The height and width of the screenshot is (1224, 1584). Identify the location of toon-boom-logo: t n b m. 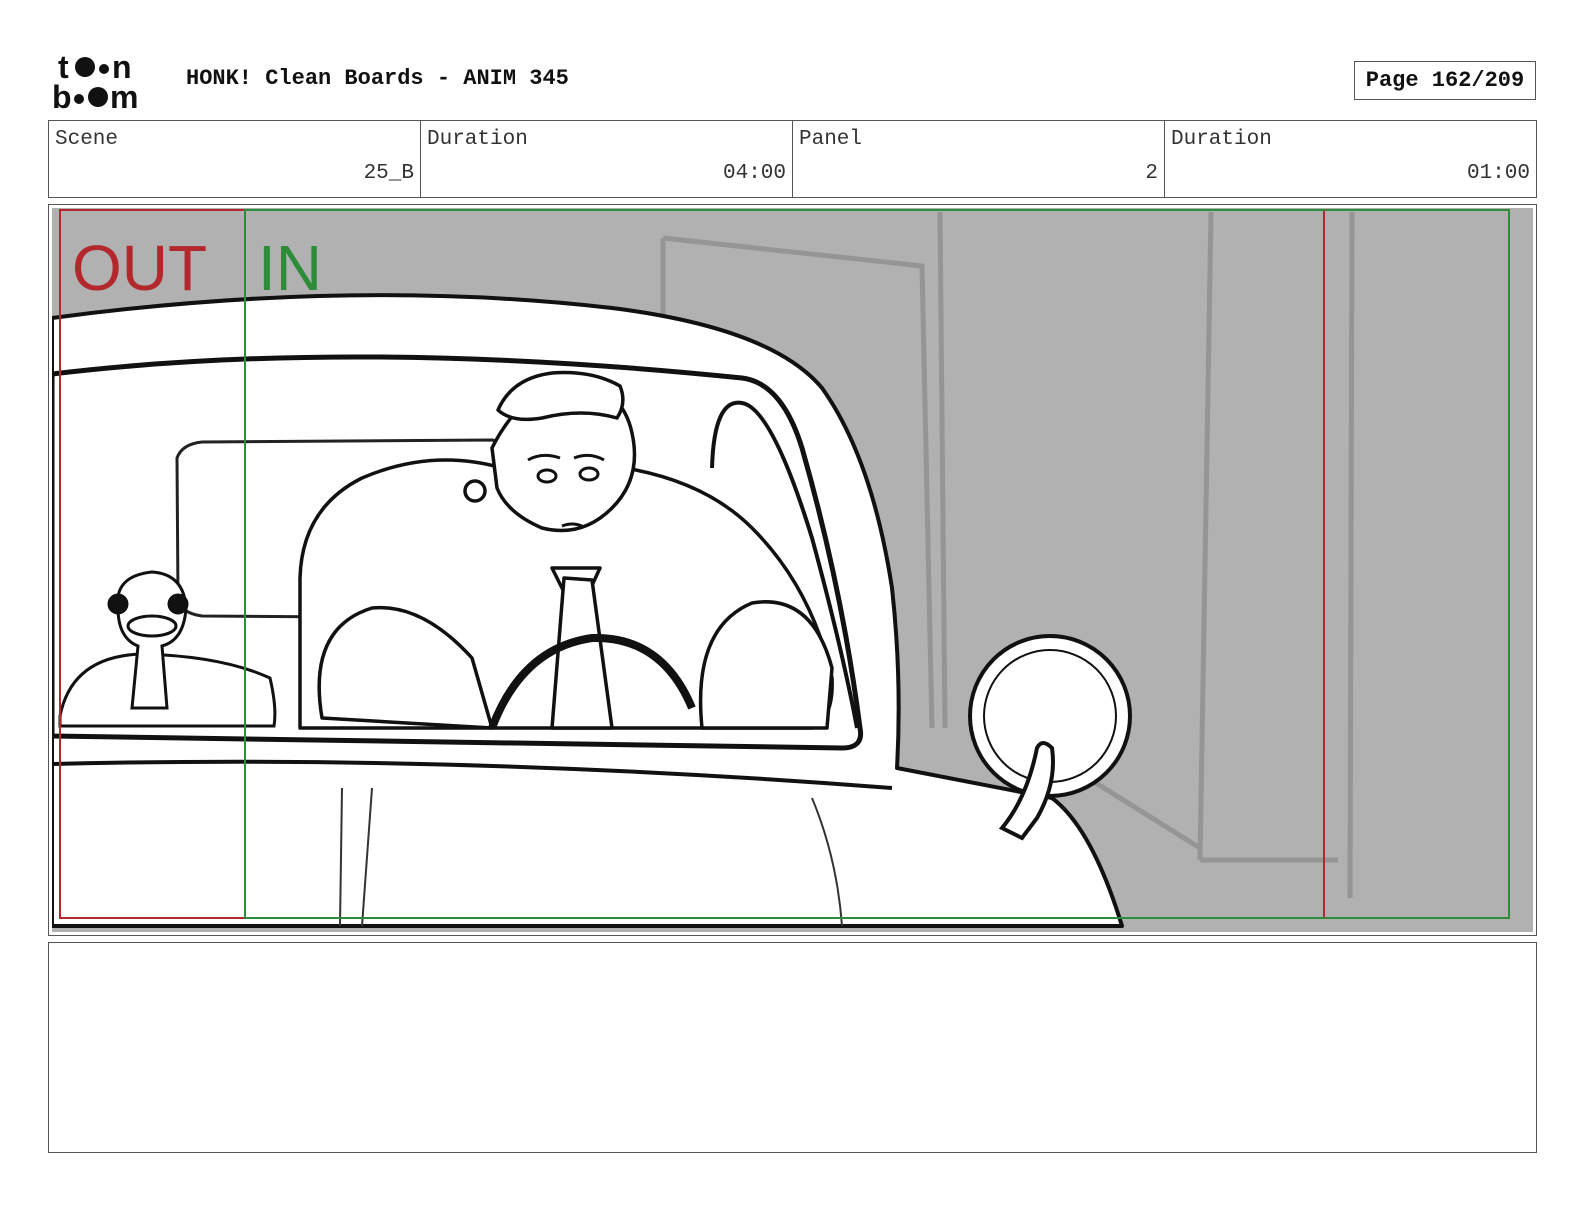
(95, 81).